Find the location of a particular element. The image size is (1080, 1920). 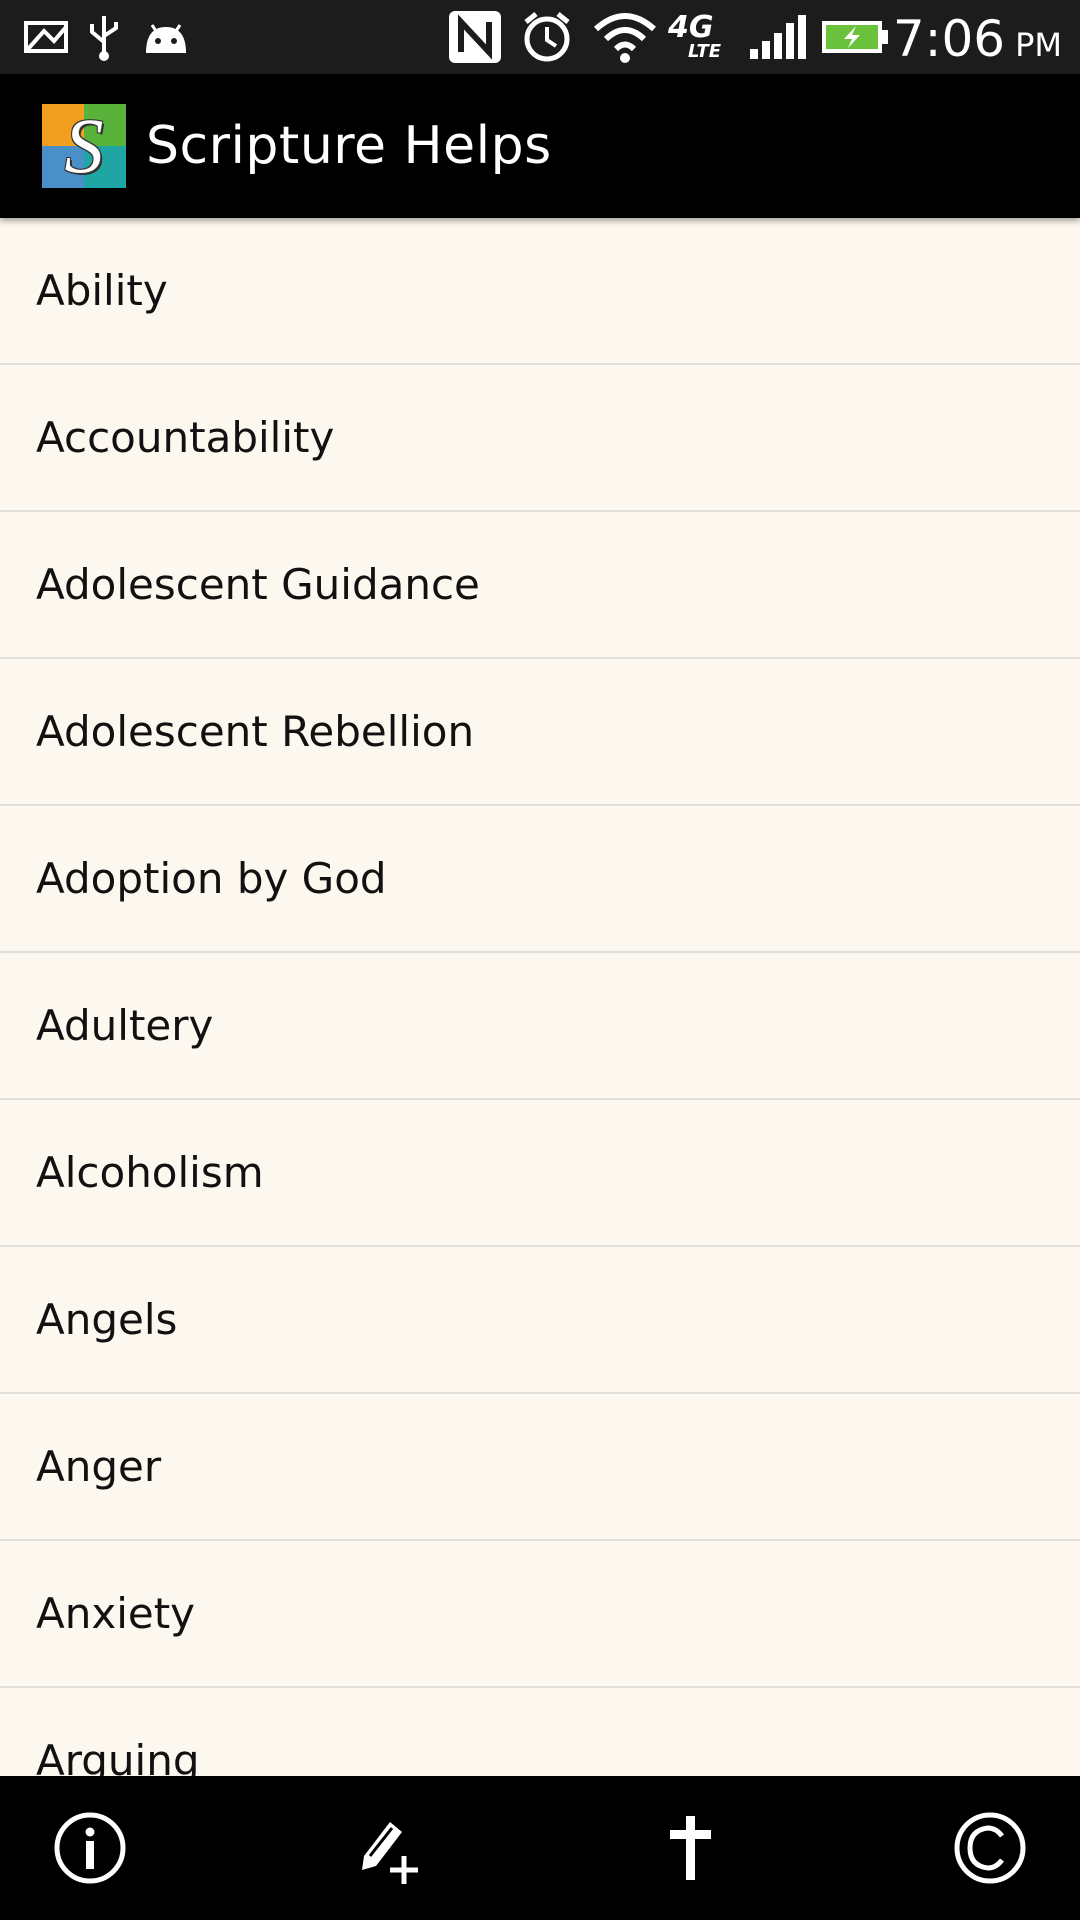

nfc-icon is located at coordinates (475, 37).